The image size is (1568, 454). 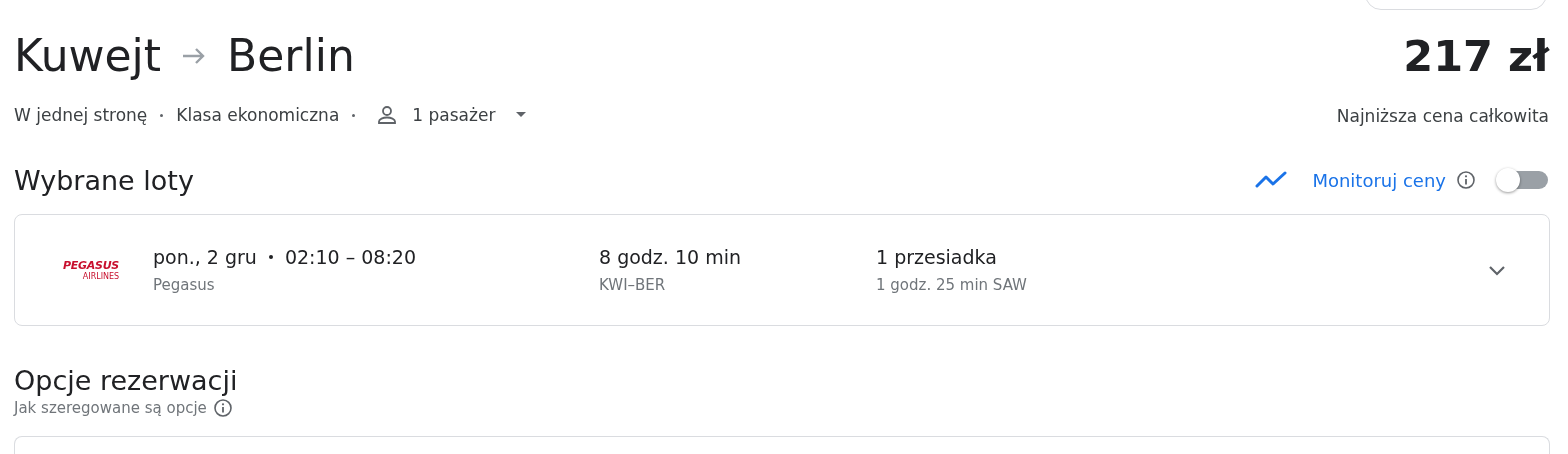 I want to click on price-note: Najniższa cena całkowita, so click(x=1442, y=116).